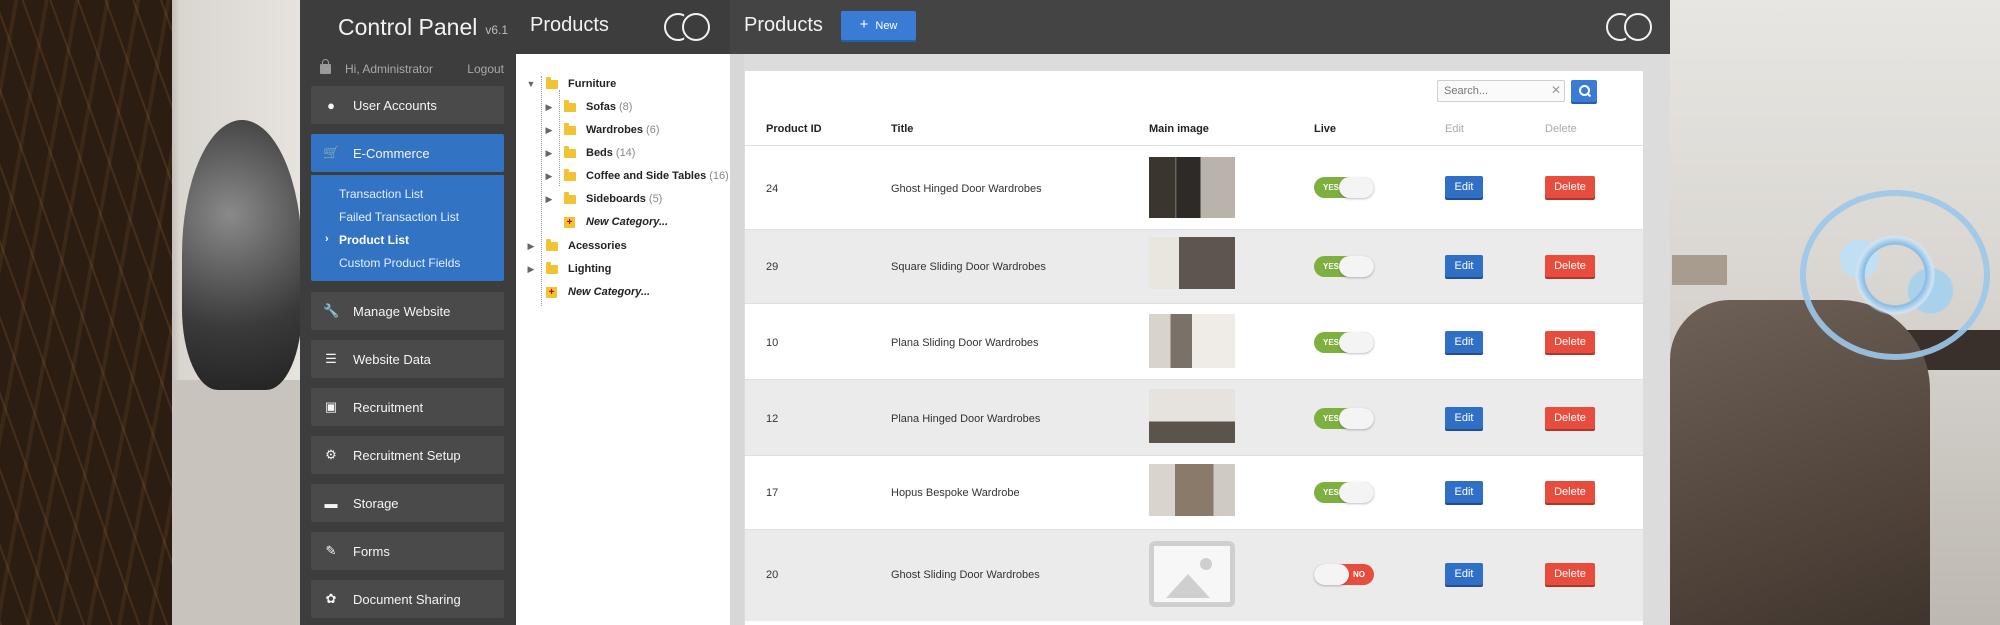 This screenshot has width=2000, height=625. What do you see at coordinates (1325, 129) in the screenshot?
I see `column-header-live: Live` at bounding box center [1325, 129].